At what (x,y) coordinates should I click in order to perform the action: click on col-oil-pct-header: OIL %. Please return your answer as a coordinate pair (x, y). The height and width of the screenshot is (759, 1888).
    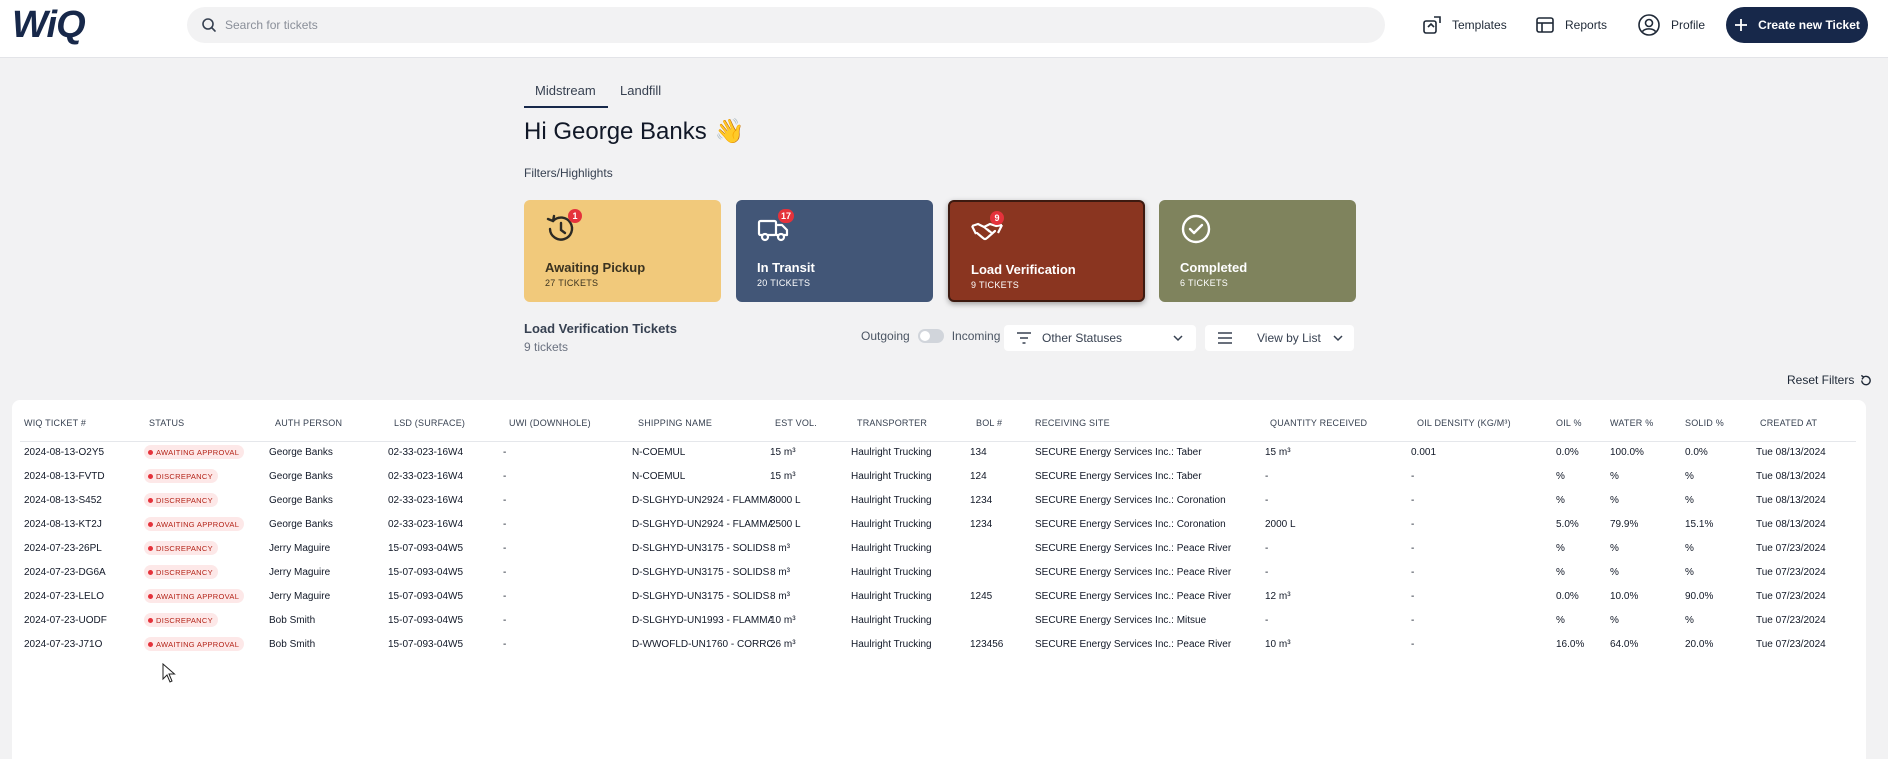
    Looking at the image, I should click on (1569, 423).